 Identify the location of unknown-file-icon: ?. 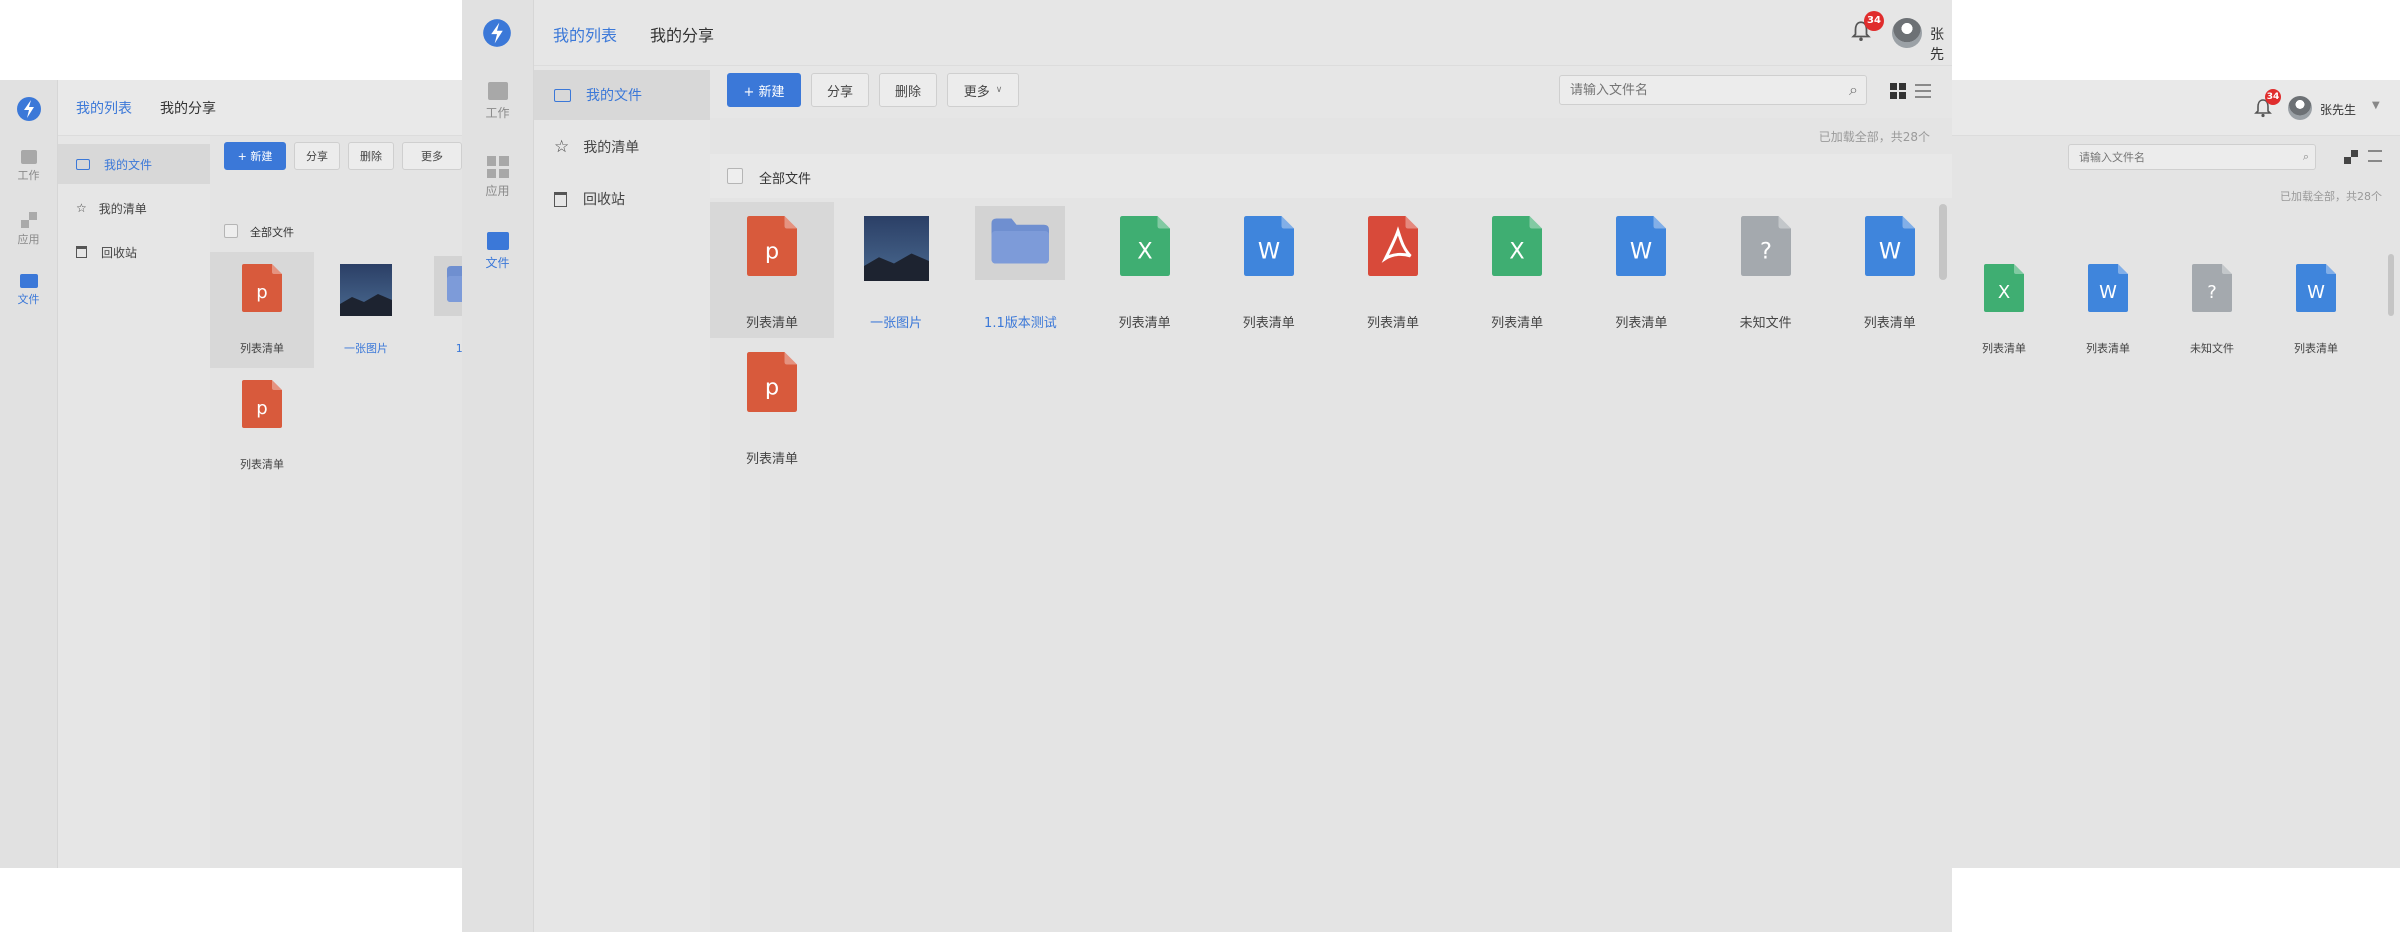
(2212, 290).